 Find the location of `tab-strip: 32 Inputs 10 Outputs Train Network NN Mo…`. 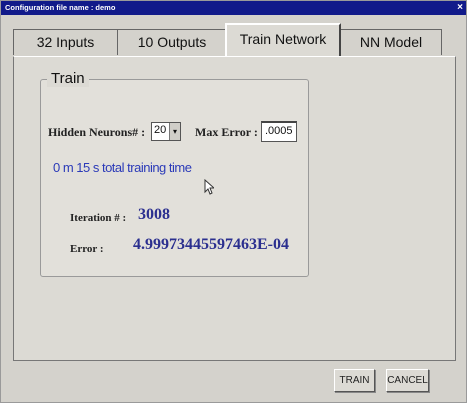

tab-strip: 32 Inputs 10 Outputs Train Network NN Mo… is located at coordinates (233, 40).